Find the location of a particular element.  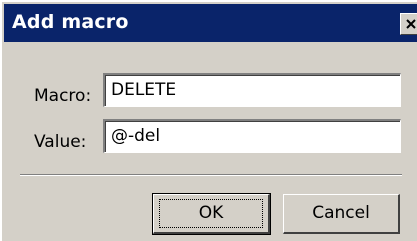

dialog-title: Add macro is located at coordinates (70, 22).